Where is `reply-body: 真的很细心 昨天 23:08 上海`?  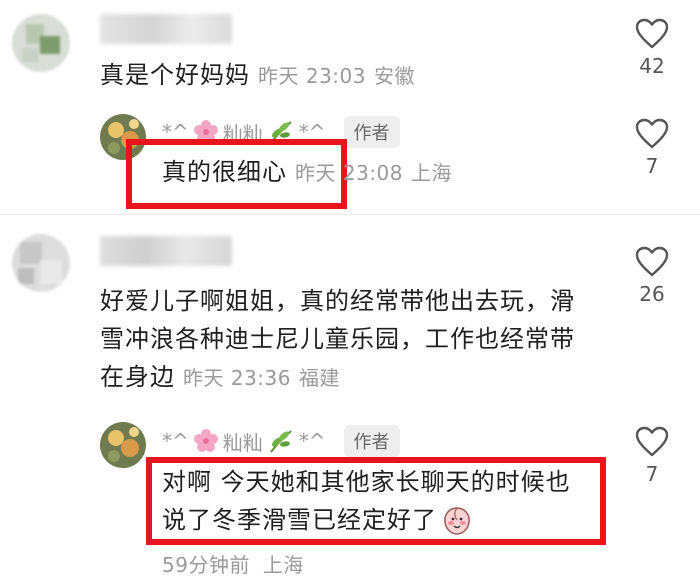
reply-body: 真的很细心 昨天 23:08 上海 is located at coordinates (307, 172).